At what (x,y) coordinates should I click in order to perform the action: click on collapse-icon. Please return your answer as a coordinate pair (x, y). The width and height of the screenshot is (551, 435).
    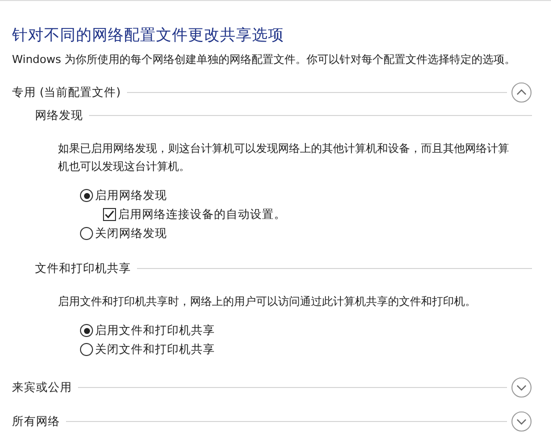
    Looking at the image, I should click on (521, 92).